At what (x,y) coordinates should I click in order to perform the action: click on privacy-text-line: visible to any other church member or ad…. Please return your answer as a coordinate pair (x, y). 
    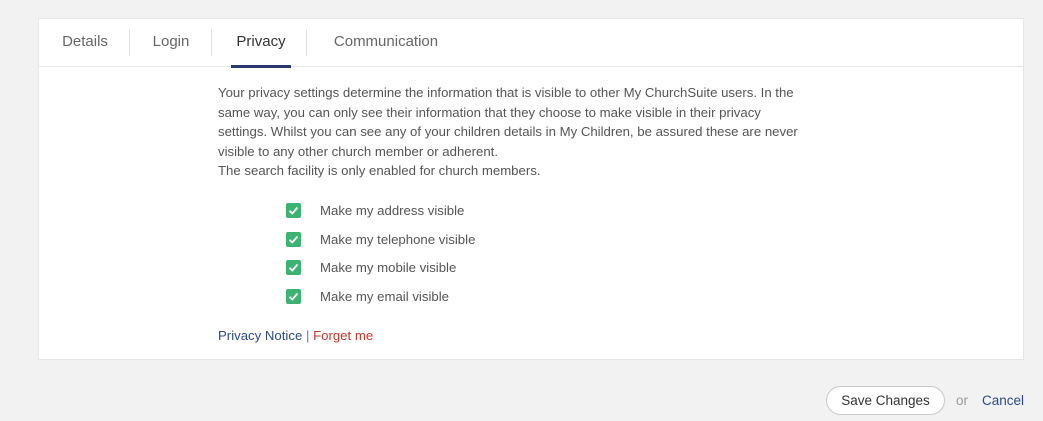
    Looking at the image, I should click on (358, 151).